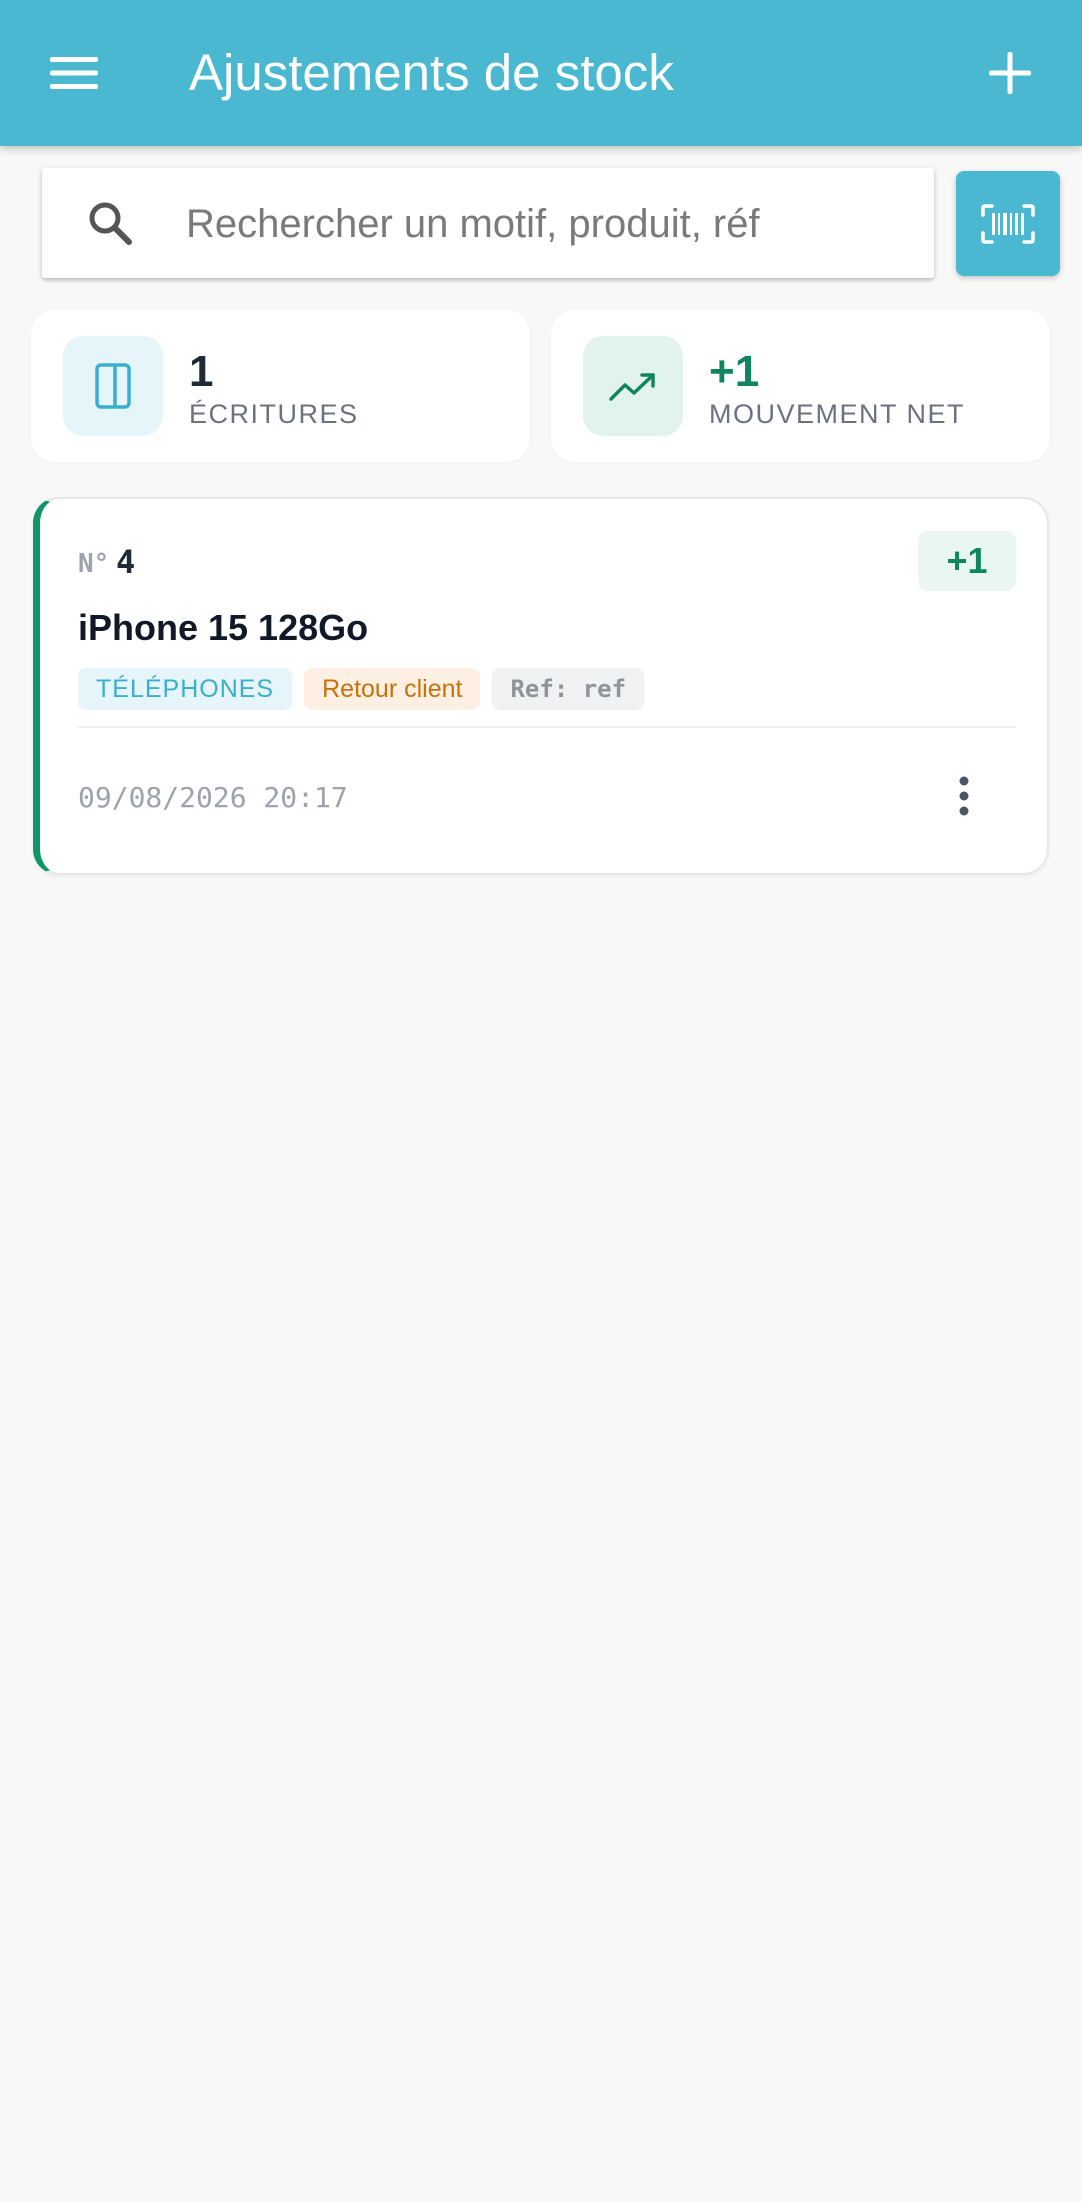 Image resolution: width=1082 pixels, height=2202 pixels. I want to click on entry-tags: TÉLÉPHONES Retour client Ref: ref, so click(361, 689).